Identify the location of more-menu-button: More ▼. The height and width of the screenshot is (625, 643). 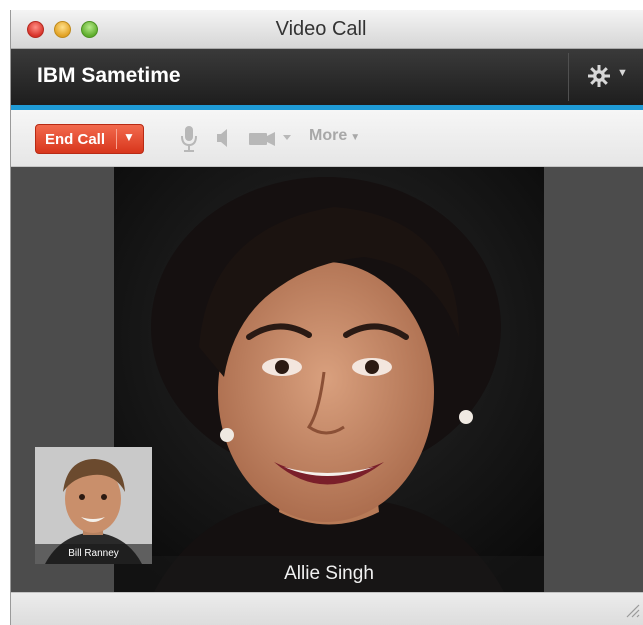
(334, 136).